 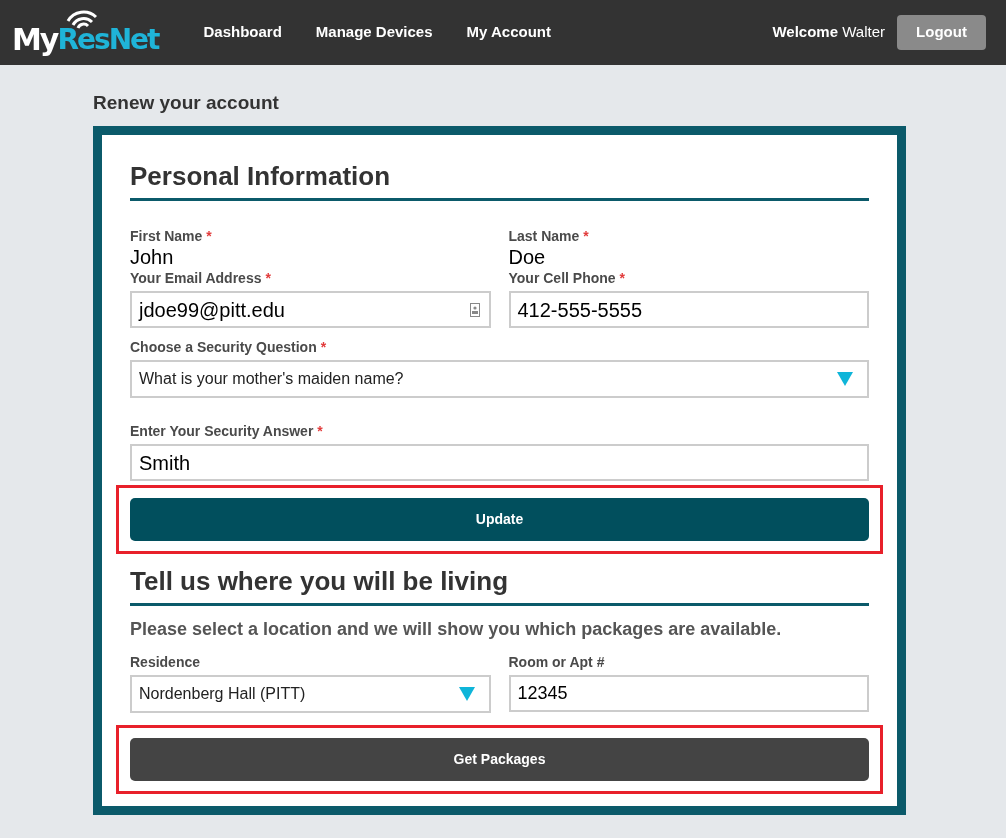 I want to click on field-label: Choose a Security Question *, so click(x=229, y=347).